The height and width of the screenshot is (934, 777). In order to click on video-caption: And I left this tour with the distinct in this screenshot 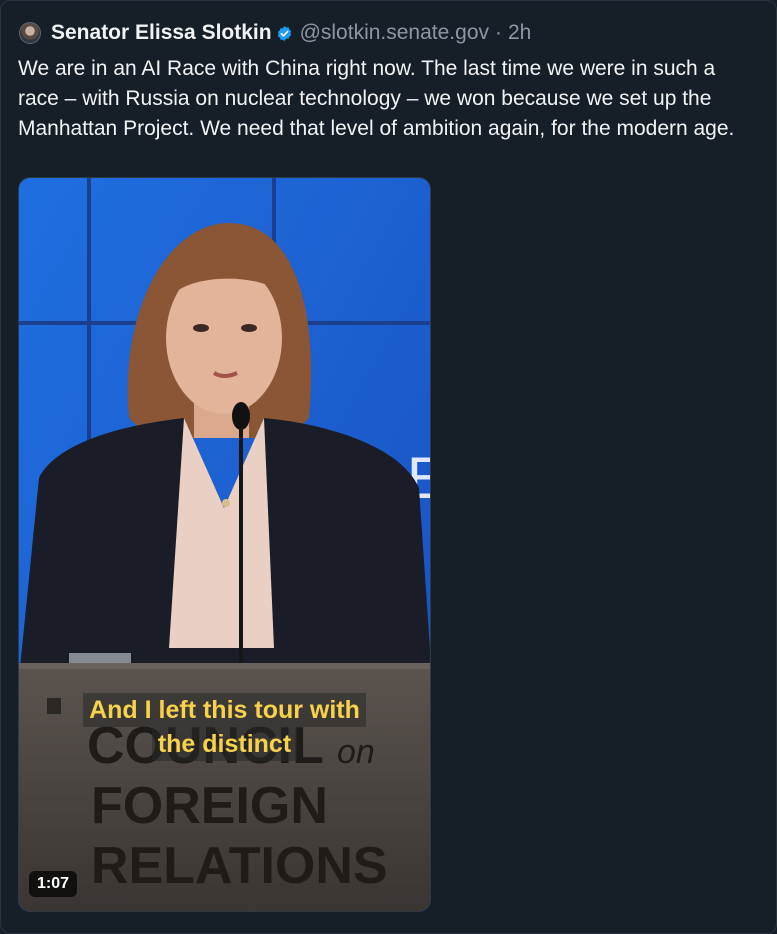, I will do `click(224, 727)`.